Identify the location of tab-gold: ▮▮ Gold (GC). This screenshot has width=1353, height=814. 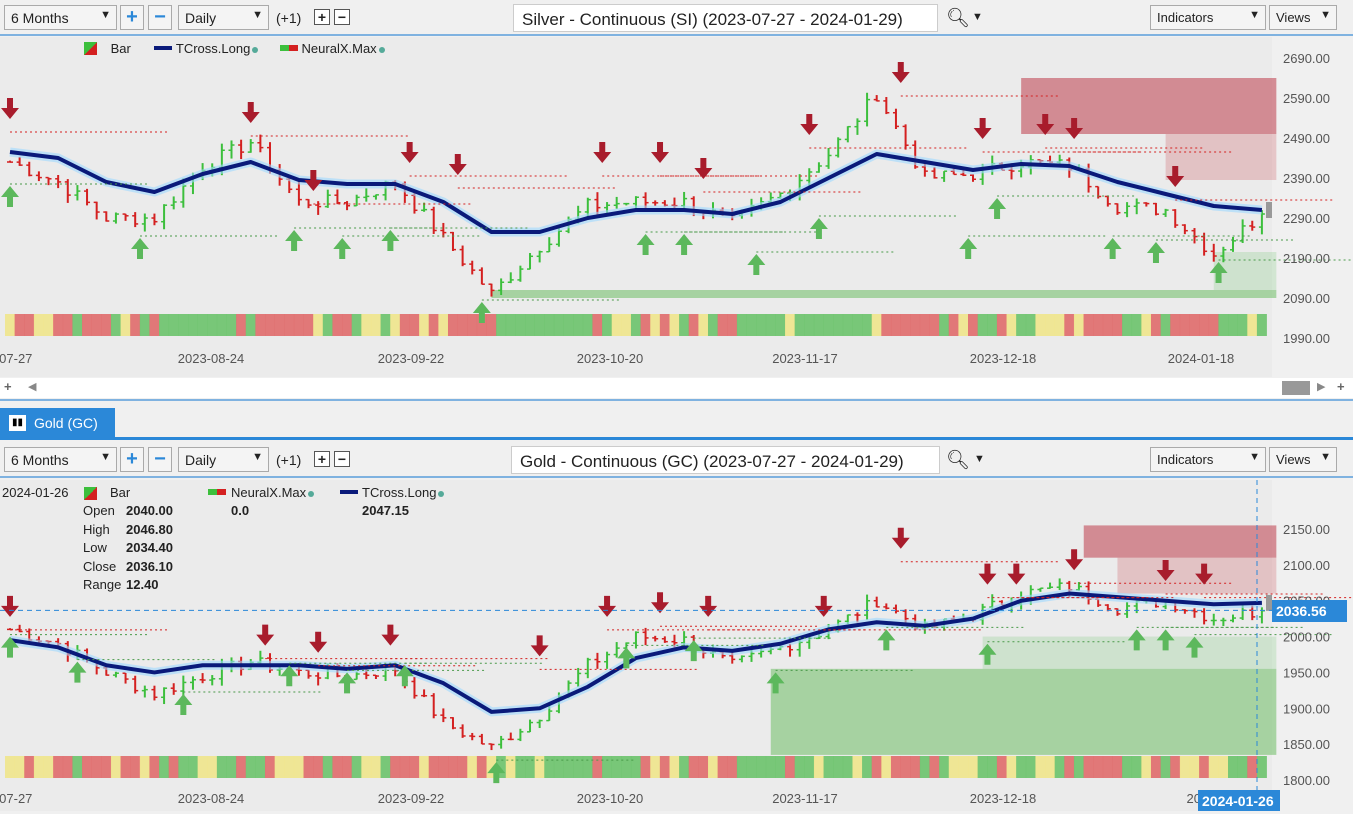
(57, 423).